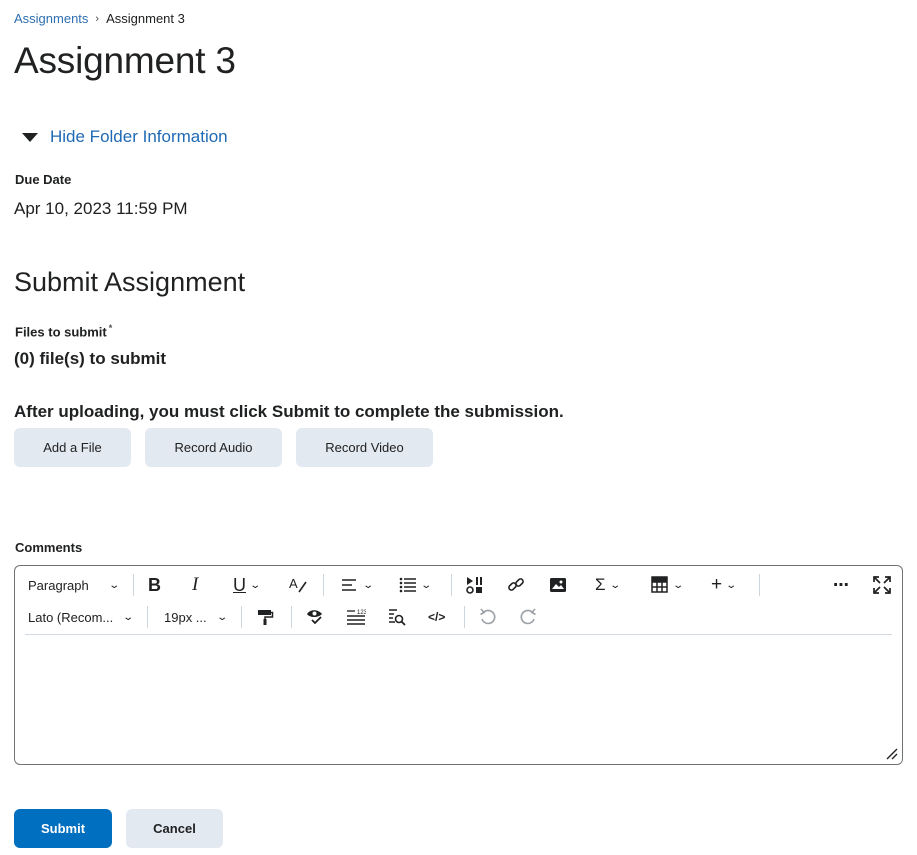  I want to click on breadcrumb-link-assignments: Assignments, so click(51, 18).